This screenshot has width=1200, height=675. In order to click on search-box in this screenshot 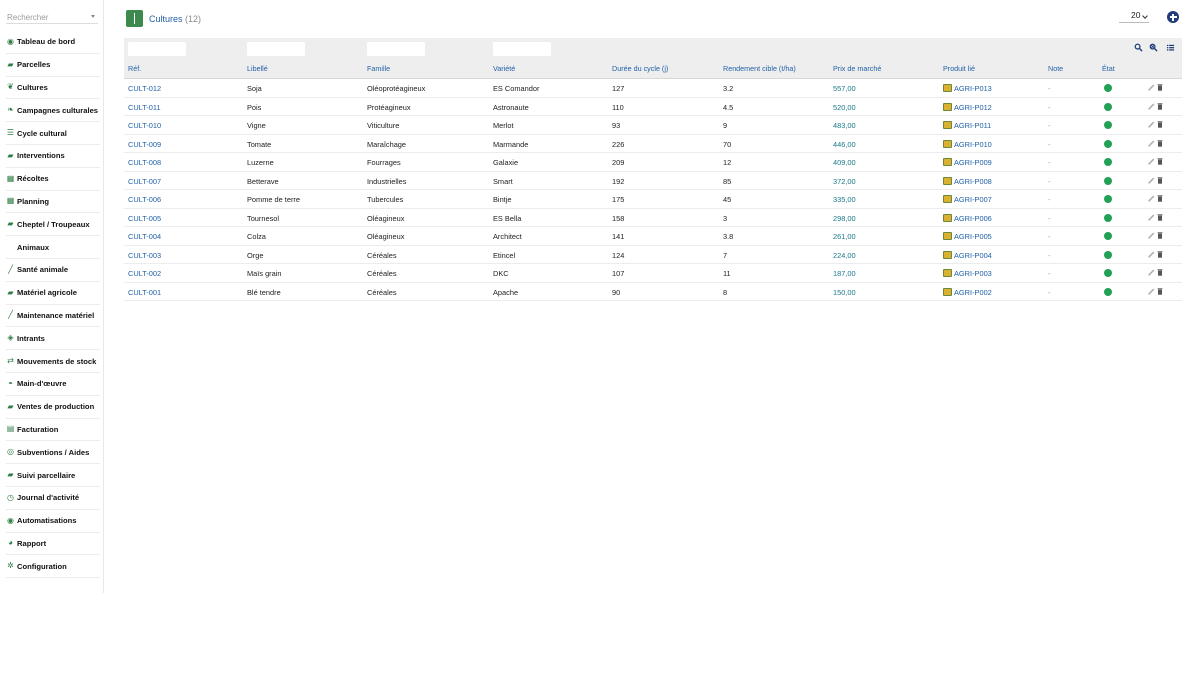, I will do `click(52, 17)`.